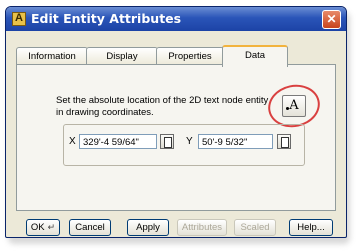  I want to click on tab-information: Information, so click(52, 56).